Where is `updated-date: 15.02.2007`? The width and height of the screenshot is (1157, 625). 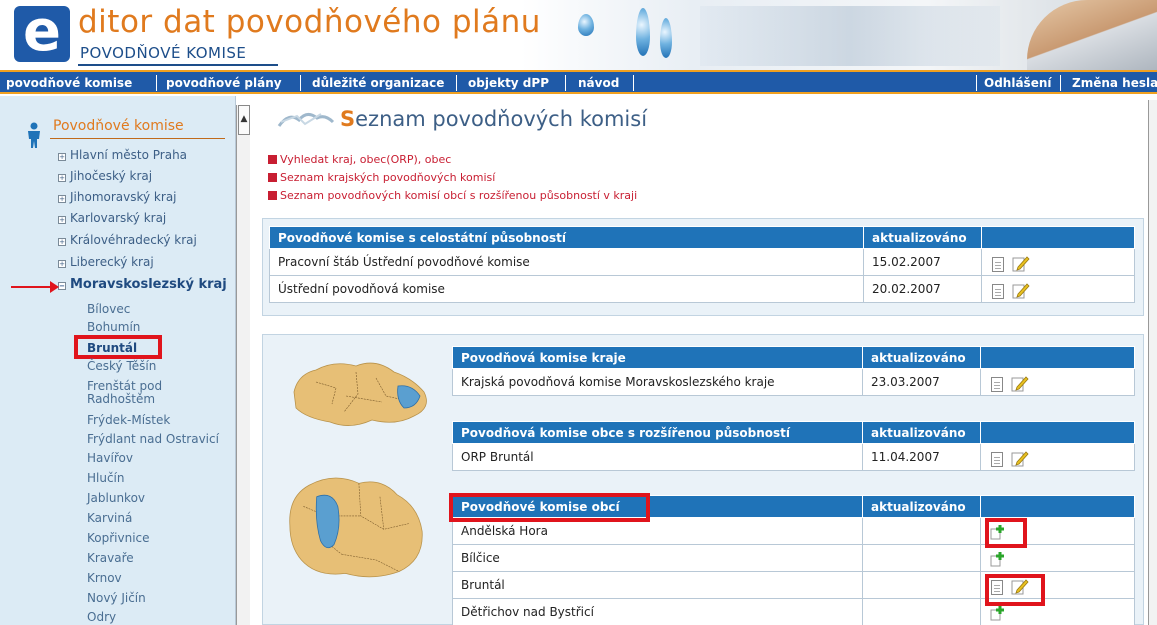
updated-date: 15.02.2007 is located at coordinates (922, 262).